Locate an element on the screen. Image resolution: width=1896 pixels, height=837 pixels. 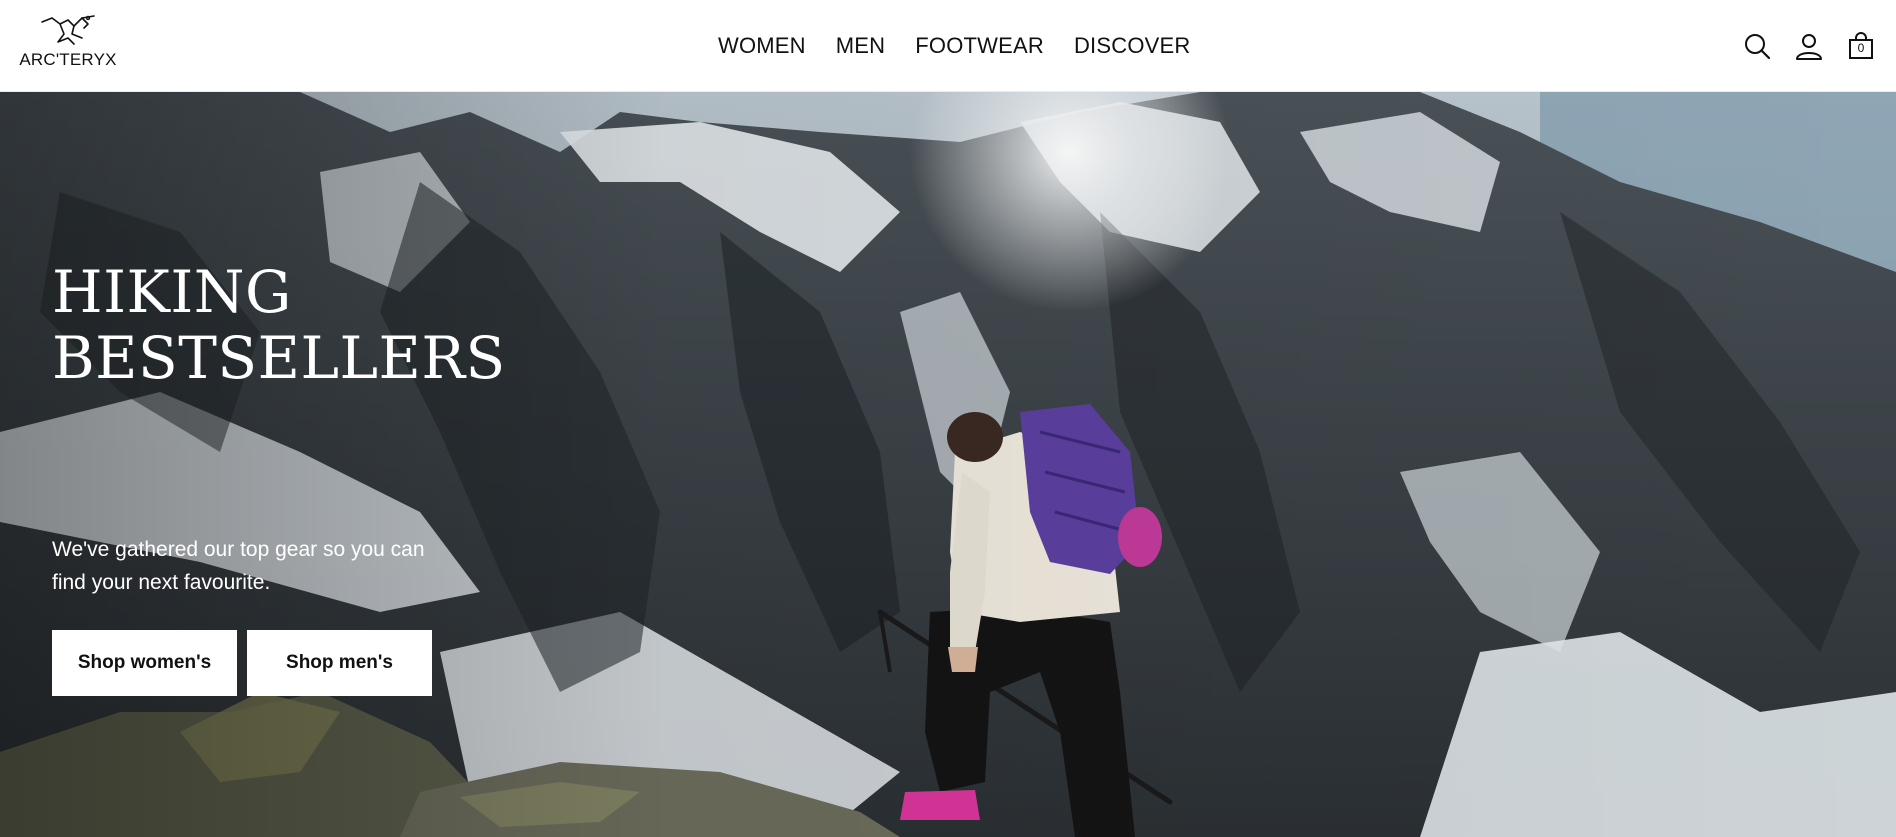
hero-subtitle-line-1: We've gathered our top gear so you can is located at coordinates (238, 549).